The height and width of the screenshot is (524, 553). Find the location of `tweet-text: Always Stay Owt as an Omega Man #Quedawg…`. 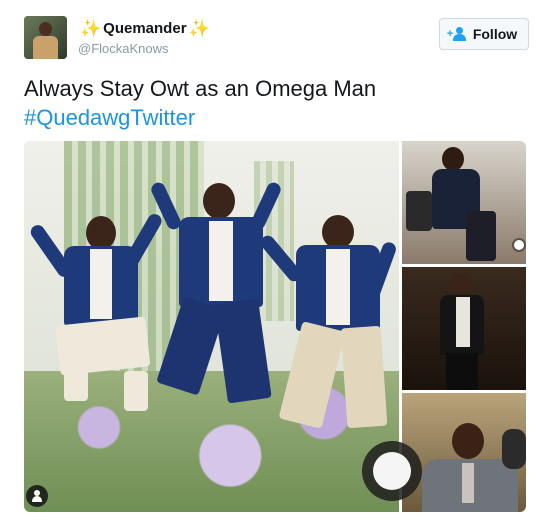

tweet-text: Always Stay Owt as an Omega Man #Quedawg… is located at coordinates (276, 103).